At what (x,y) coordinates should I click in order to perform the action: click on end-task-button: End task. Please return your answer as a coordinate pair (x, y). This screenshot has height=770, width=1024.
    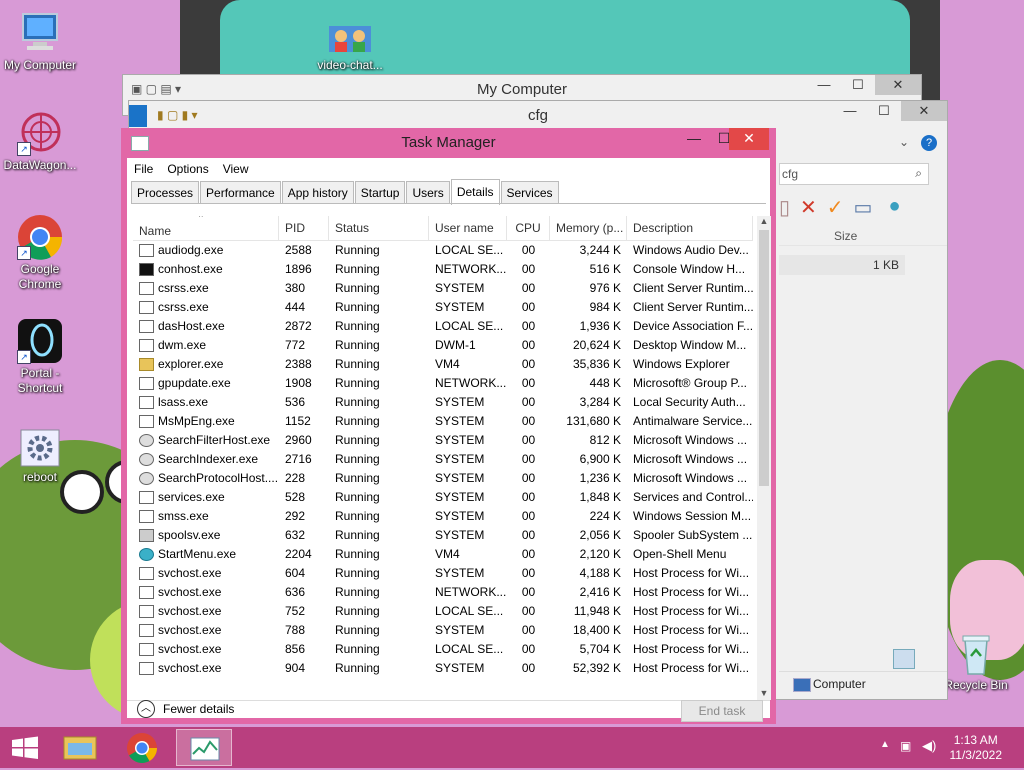
    Looking at the image, I should click on (722, 711).